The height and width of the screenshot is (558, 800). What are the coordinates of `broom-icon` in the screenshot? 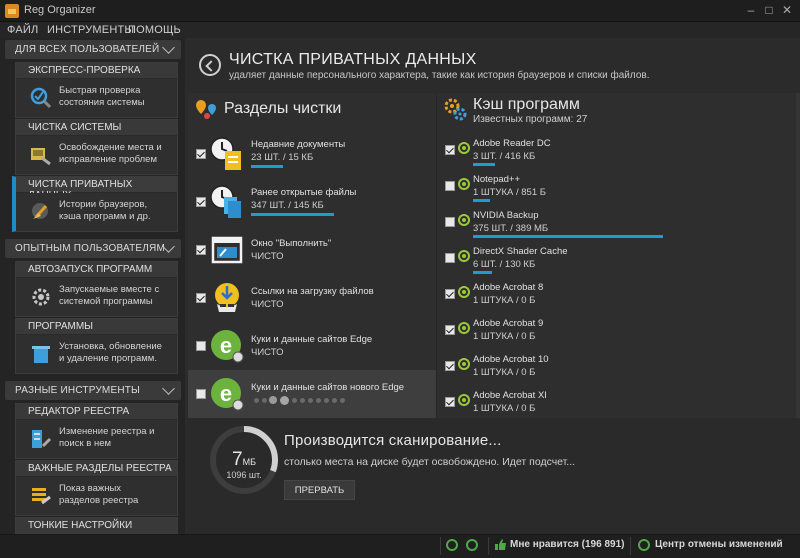 It's located at (40, 211).